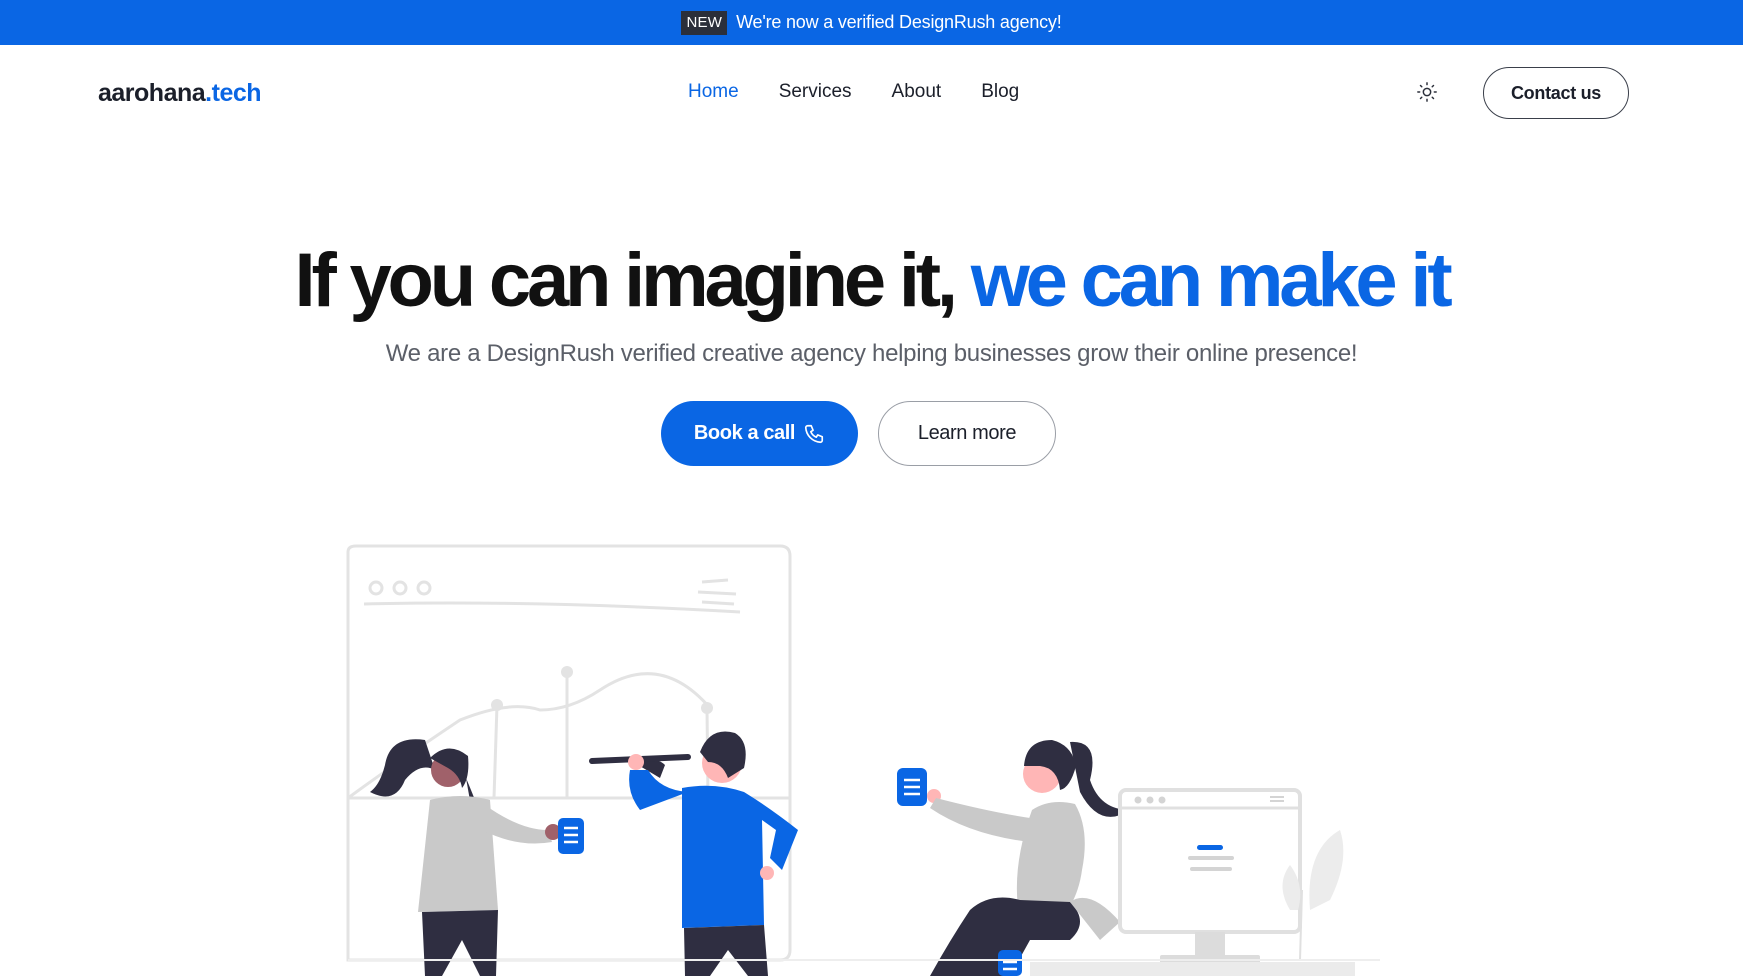 The width and height of the screenshot is (1743, 976). I want to click on logo-text-main: aarohana, so click(152, 93).